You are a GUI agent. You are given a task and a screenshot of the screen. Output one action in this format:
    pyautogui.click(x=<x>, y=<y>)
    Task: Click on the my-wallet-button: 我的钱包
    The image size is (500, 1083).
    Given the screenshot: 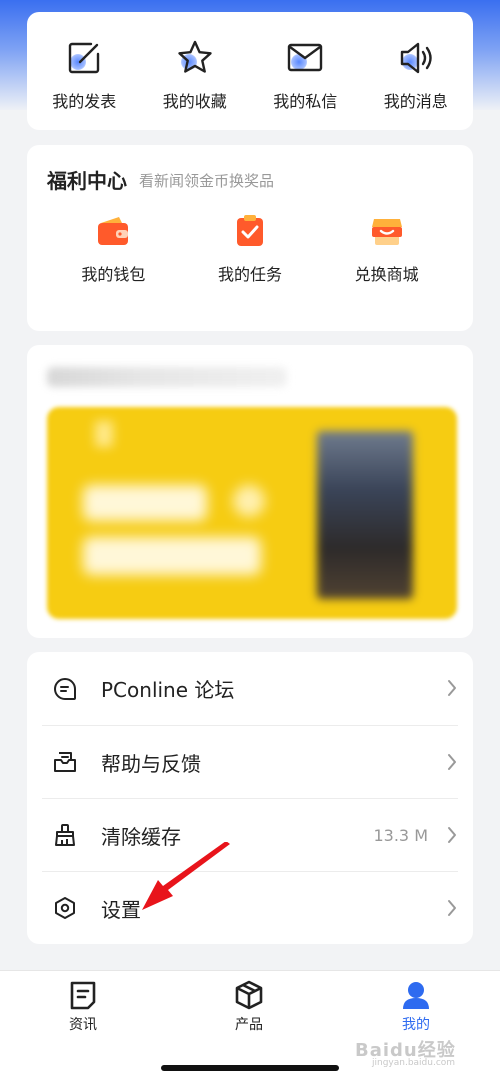 What is the action you would take?
    pyautogui.click(x=113, y=249)
    